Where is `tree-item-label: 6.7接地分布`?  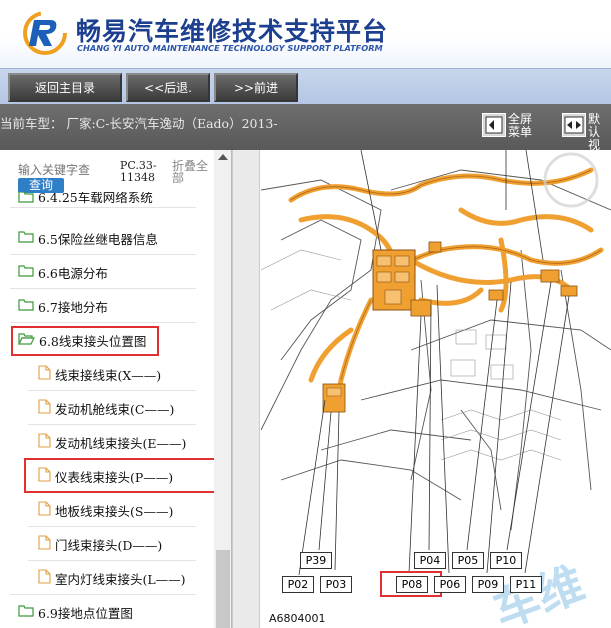 tree-item-label: 6.7接地分布 is located at coordinates (73, 307).